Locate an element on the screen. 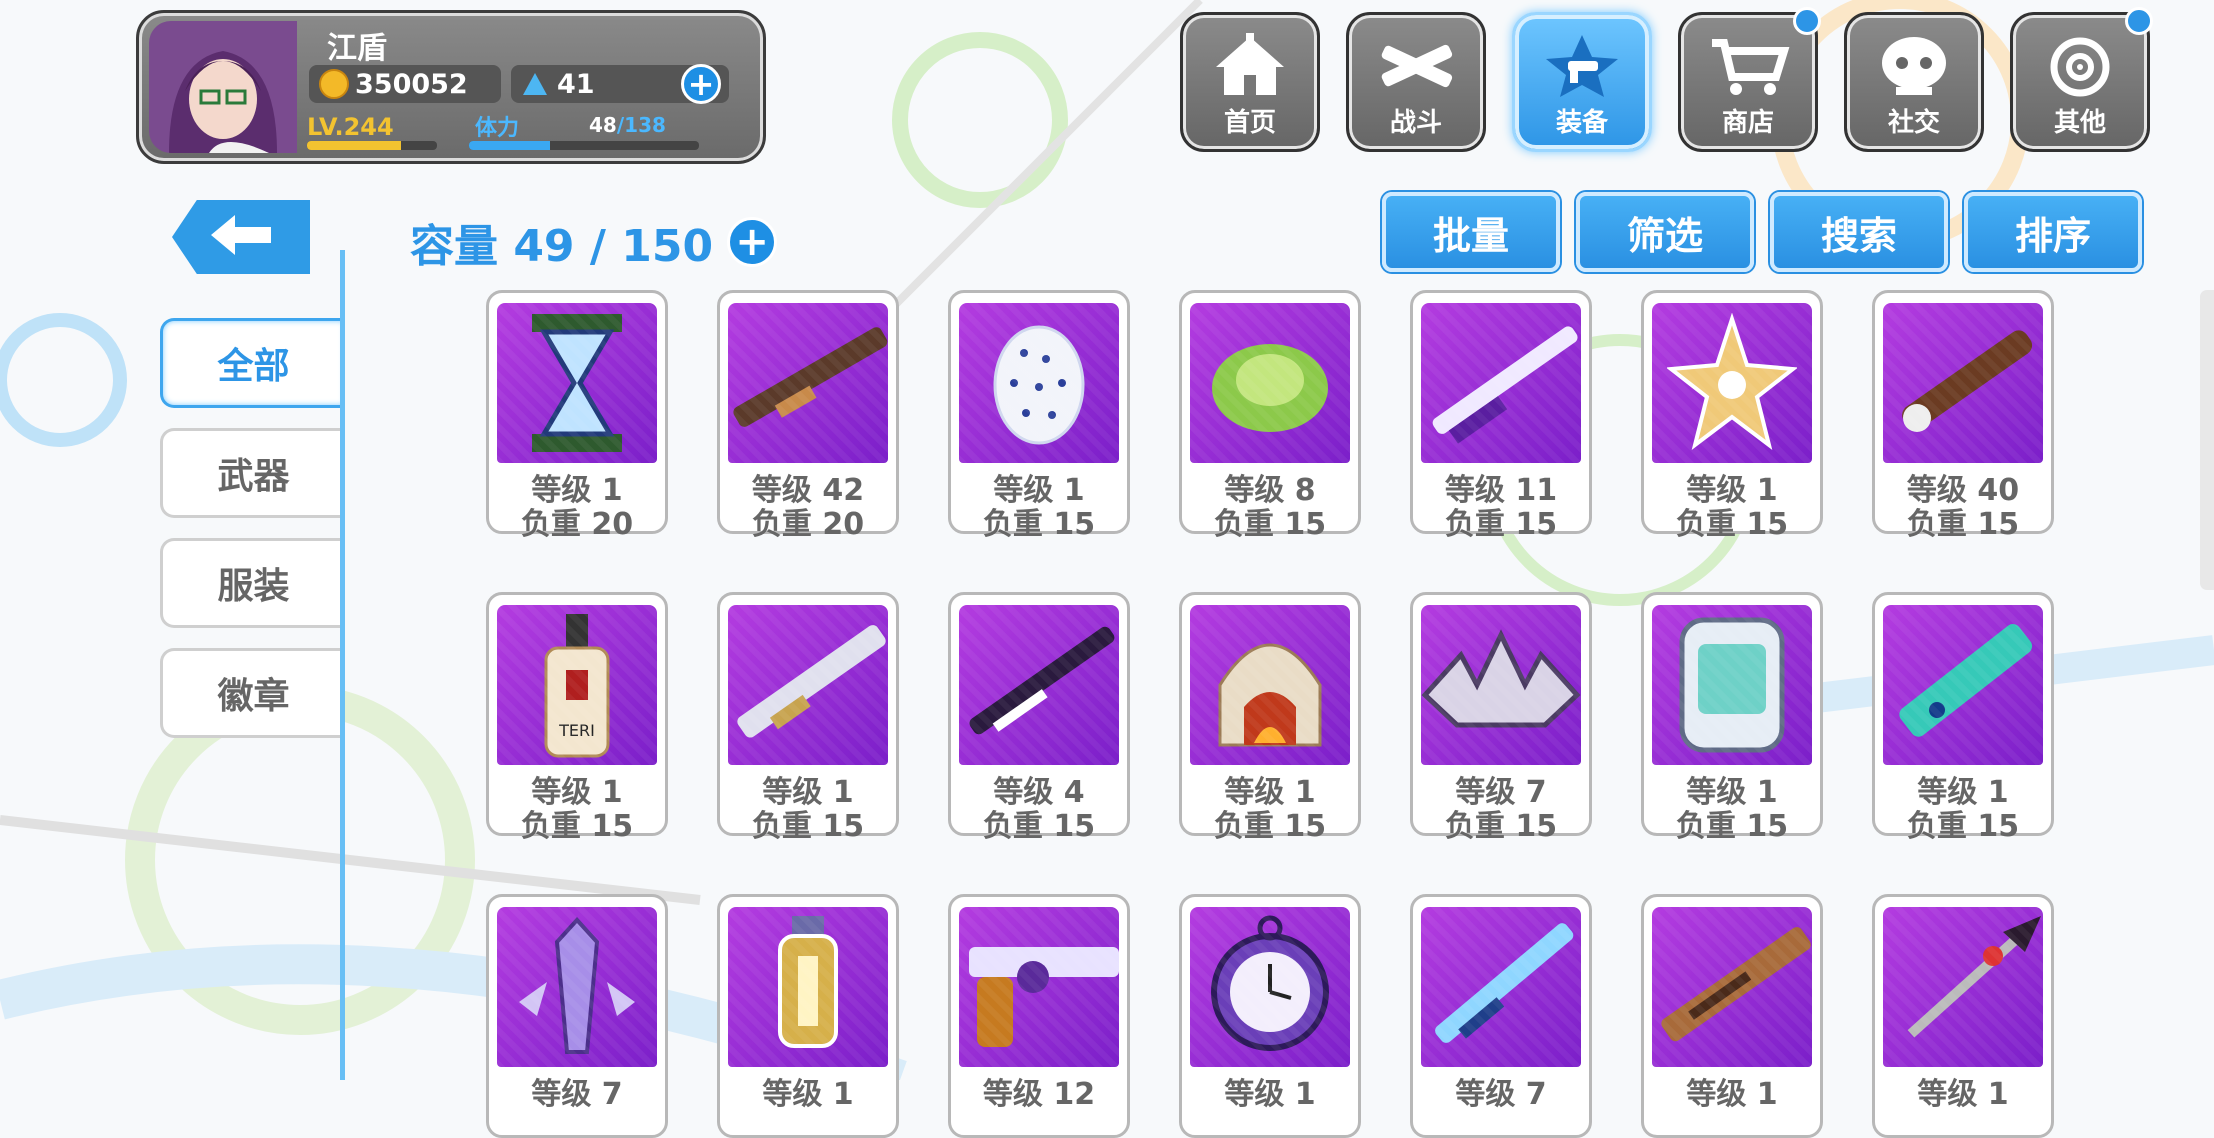  cart-icon is located at coordinates (1748, 68).